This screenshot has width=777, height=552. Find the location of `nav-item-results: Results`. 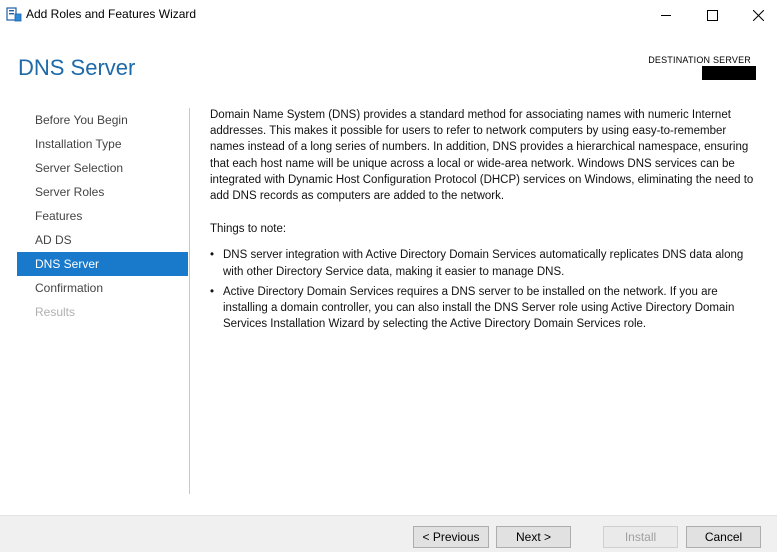

nav-item-results: Results is located at coordinates (55, 312).